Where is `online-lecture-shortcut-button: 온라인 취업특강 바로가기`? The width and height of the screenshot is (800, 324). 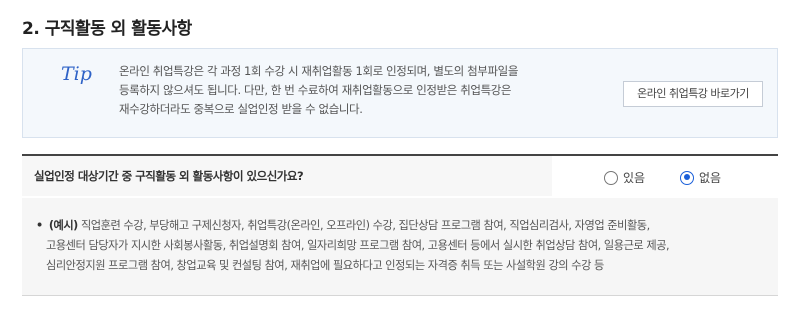 online-lecture-shortcut-button: 온라인 취업특강 바로가기 is located at coordinates (693, 94).